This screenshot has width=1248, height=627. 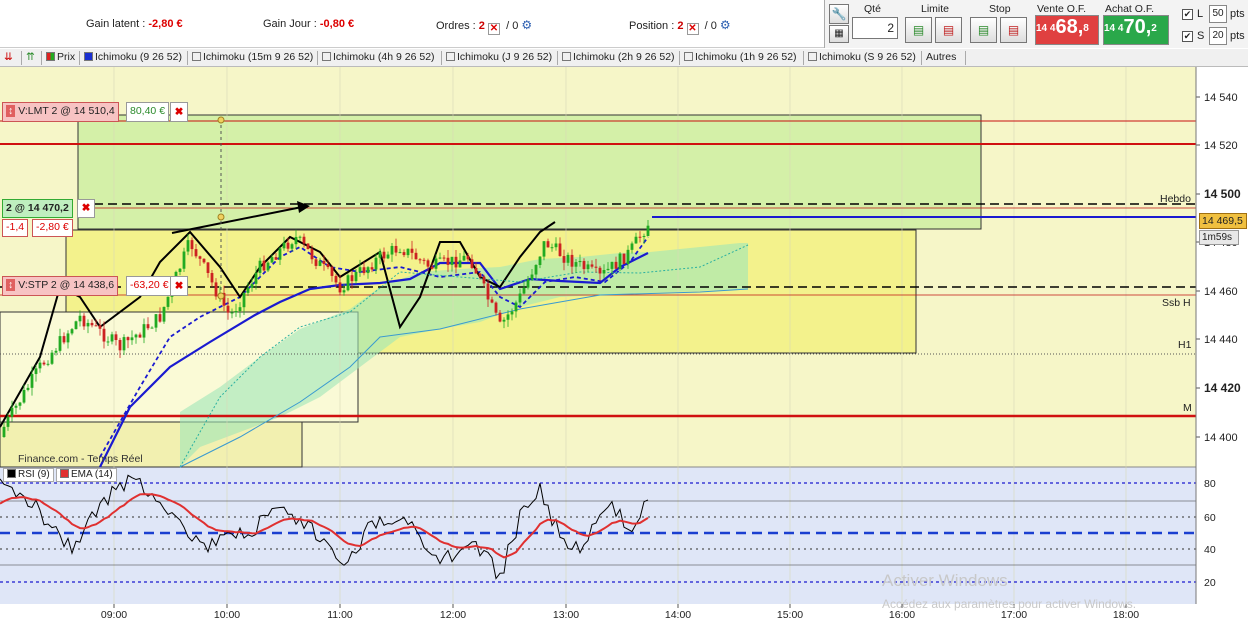 What do you see at coordinates (1187, 36) in the screenshot?
I see `s-checkbox: ✔` at bounding box center [1187, 36].